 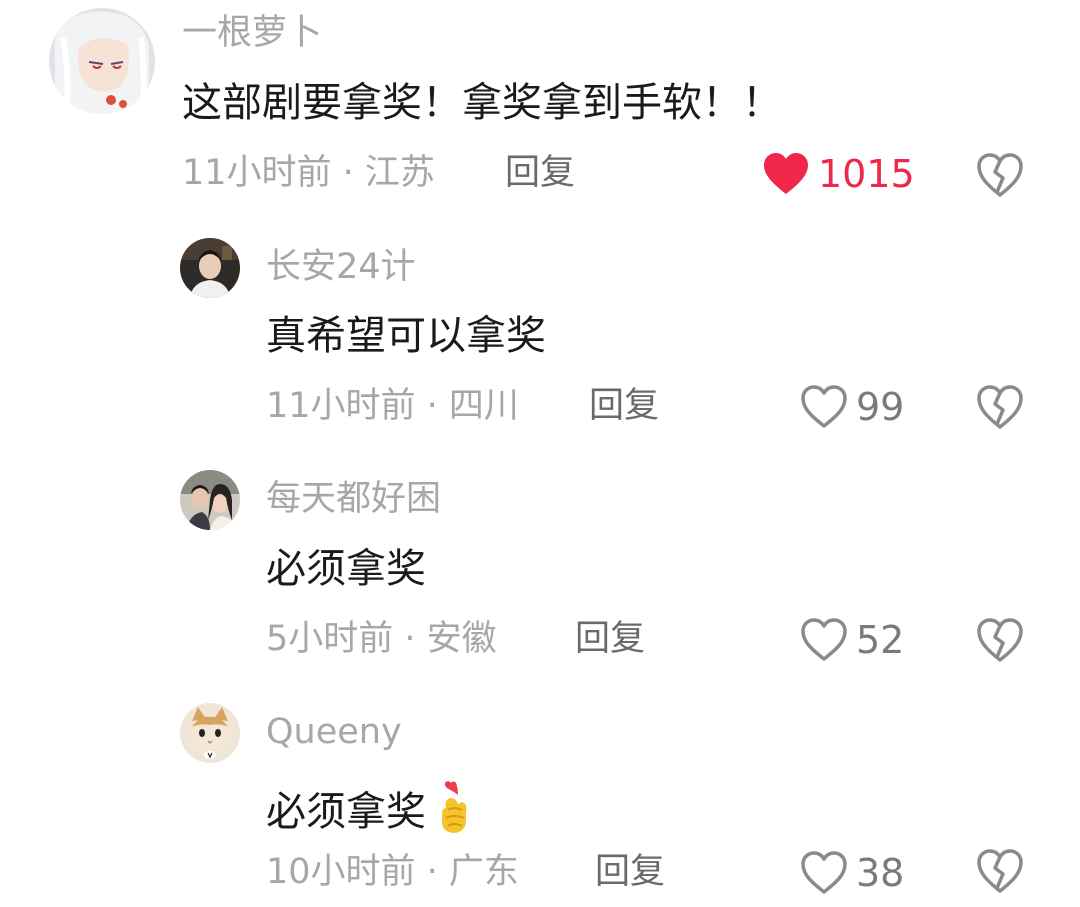 What do you see at coordinates (852, 873) in the screenshot?
I see `like-button: 38` at bounding box center [852, 873].